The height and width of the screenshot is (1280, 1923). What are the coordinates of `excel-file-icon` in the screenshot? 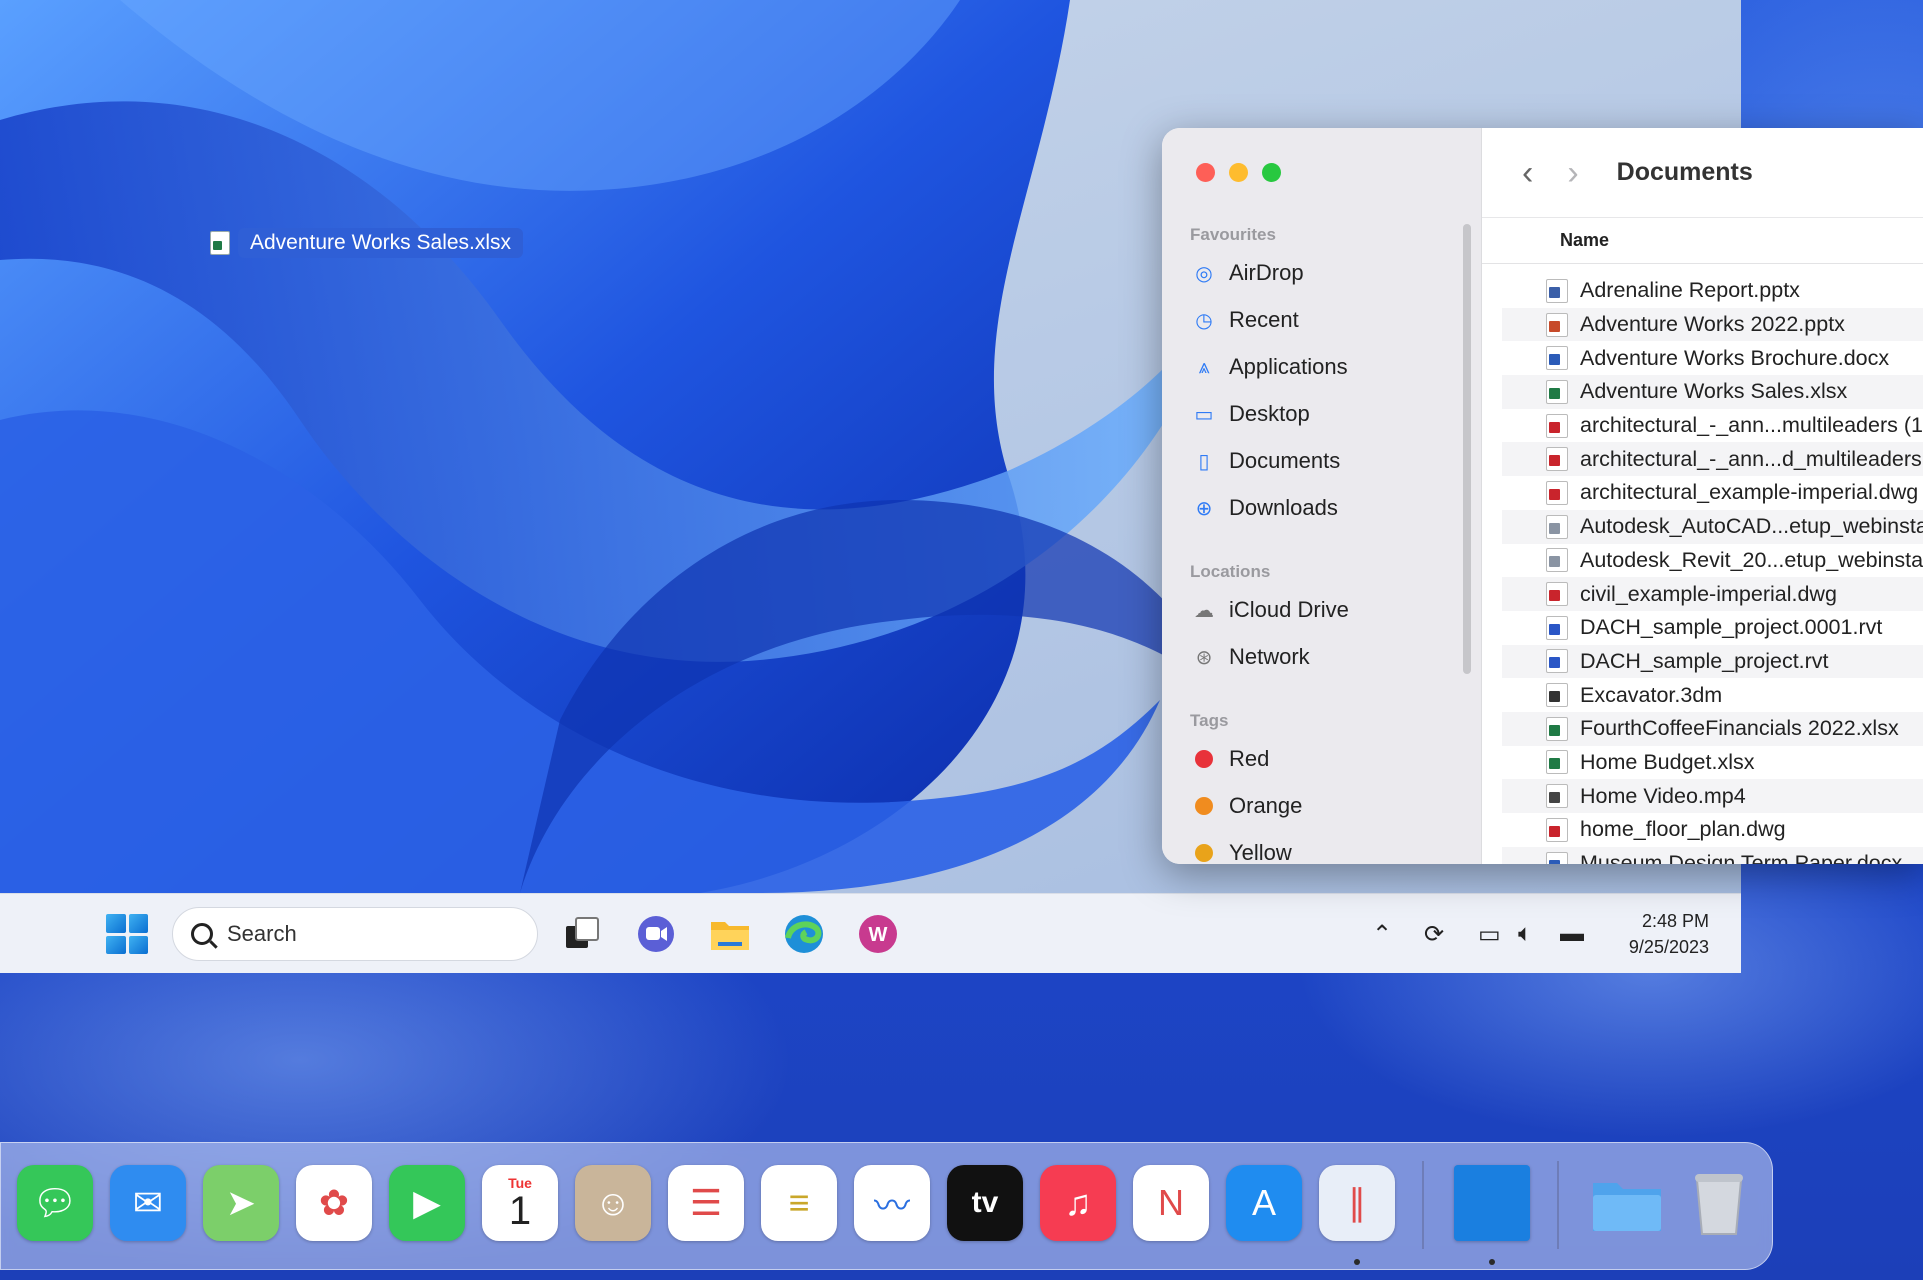 It's located at (220, 243).